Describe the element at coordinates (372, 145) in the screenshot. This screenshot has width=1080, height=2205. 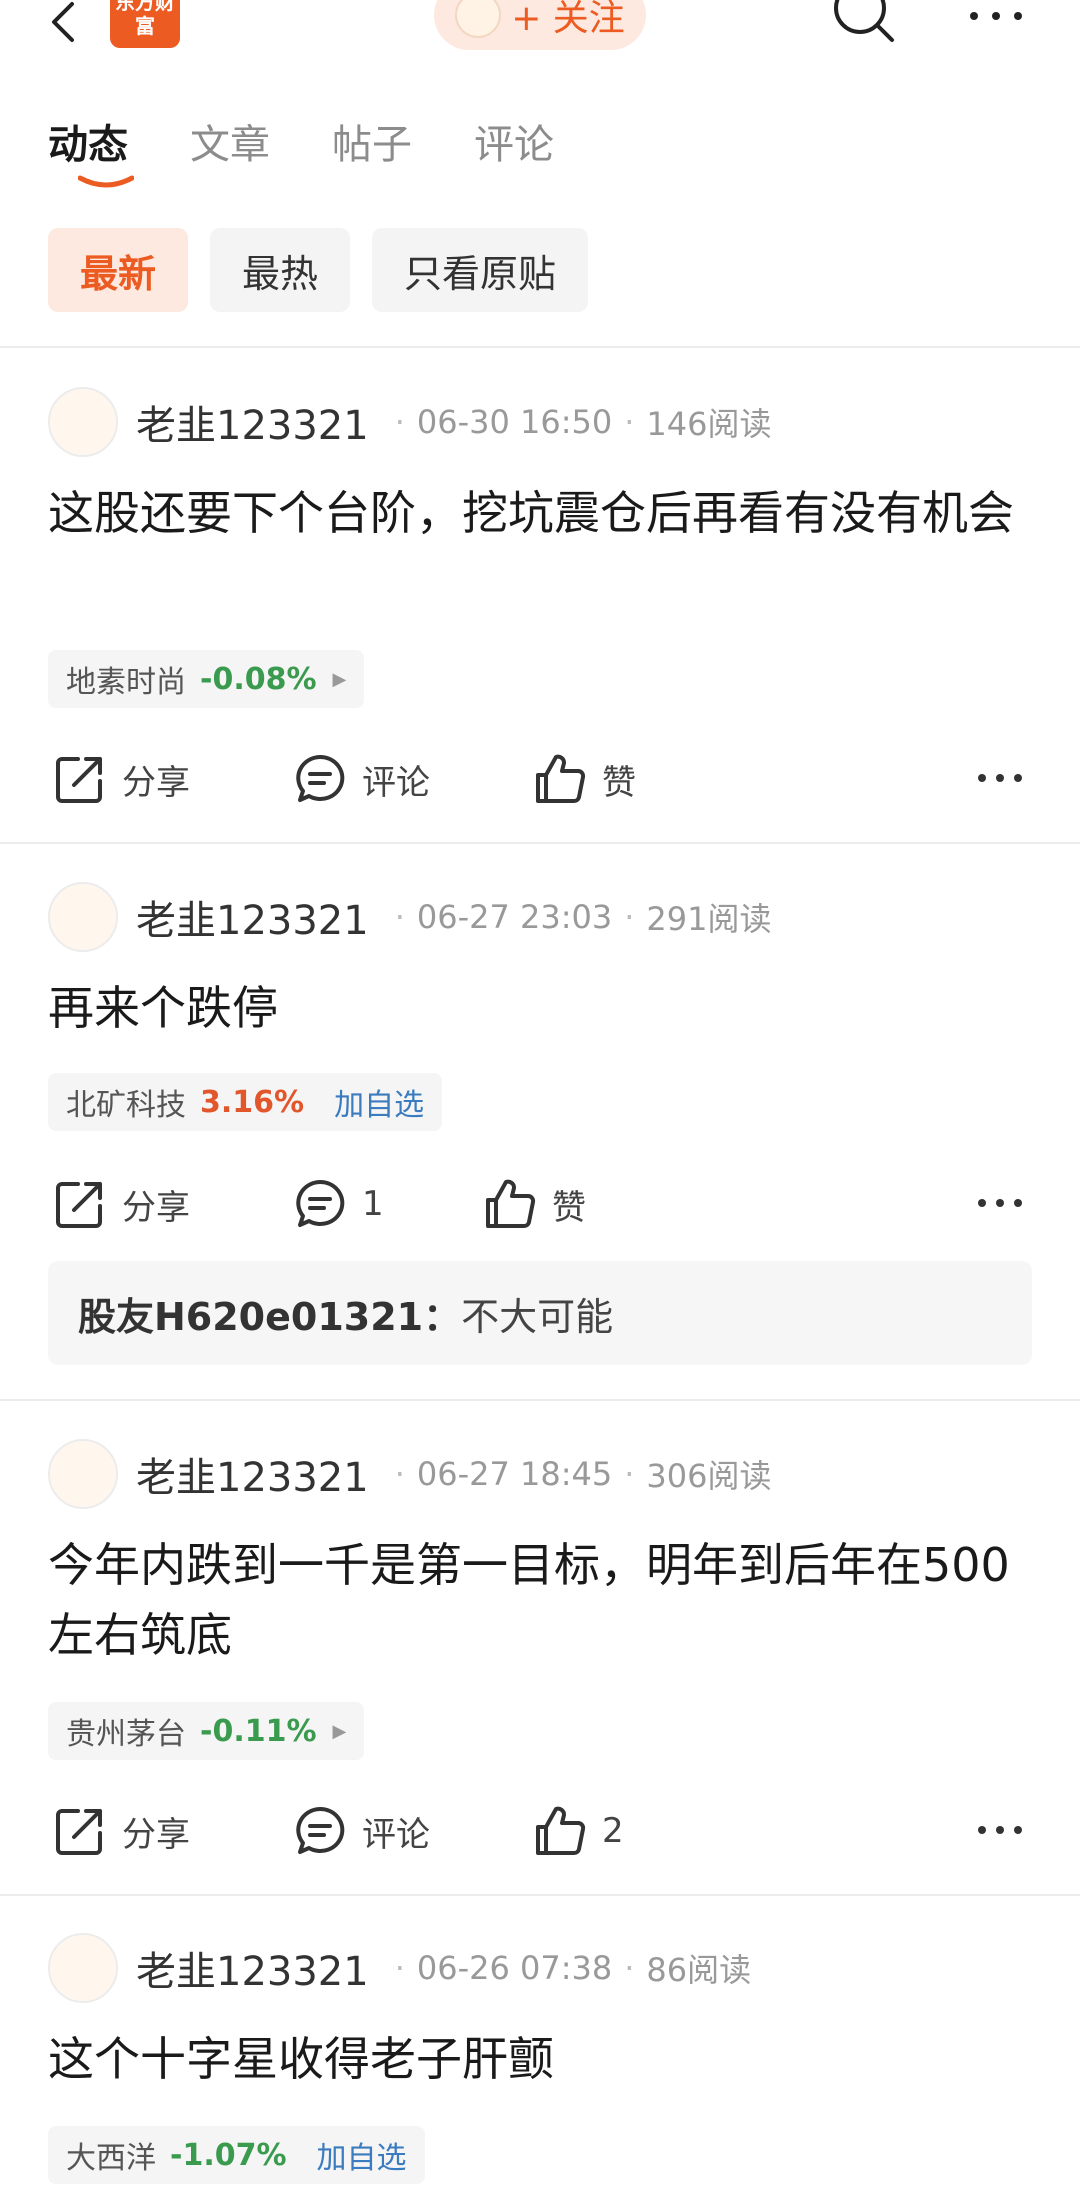
I see `tab-label: 帖子` at that location.